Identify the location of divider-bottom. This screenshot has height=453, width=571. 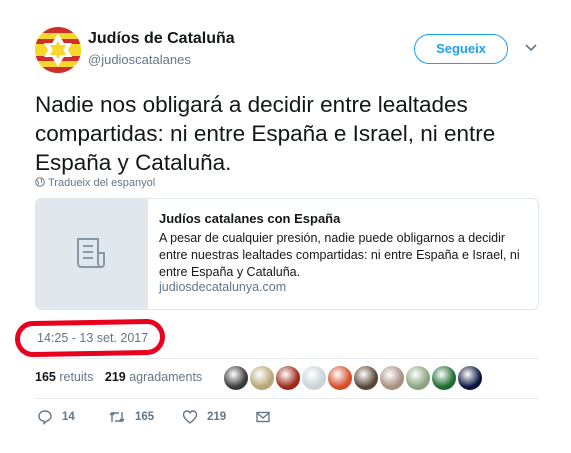
(287, 398).